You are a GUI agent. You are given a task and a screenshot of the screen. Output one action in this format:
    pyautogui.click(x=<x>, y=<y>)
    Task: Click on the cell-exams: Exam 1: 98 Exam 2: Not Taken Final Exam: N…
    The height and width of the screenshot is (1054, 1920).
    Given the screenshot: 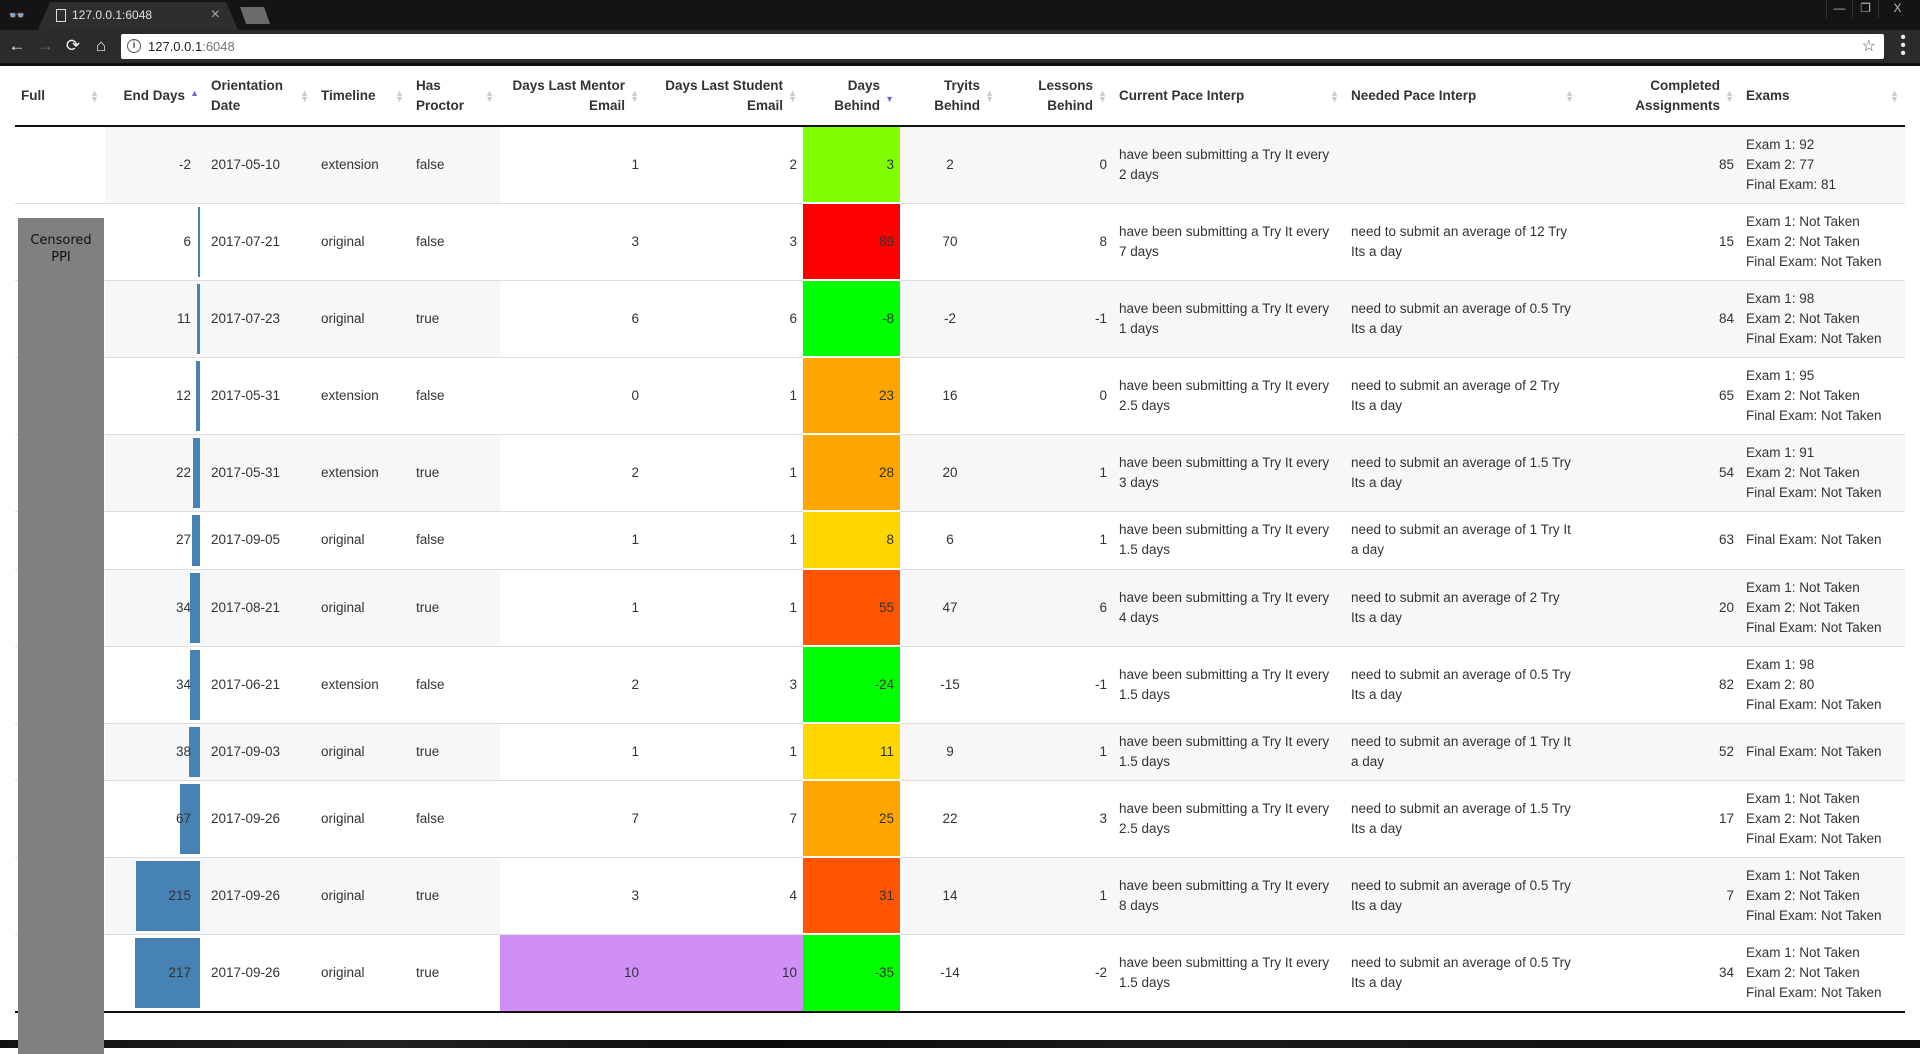 What is the action you would take?
    pyautogui.click(x=1822, y=318)
    